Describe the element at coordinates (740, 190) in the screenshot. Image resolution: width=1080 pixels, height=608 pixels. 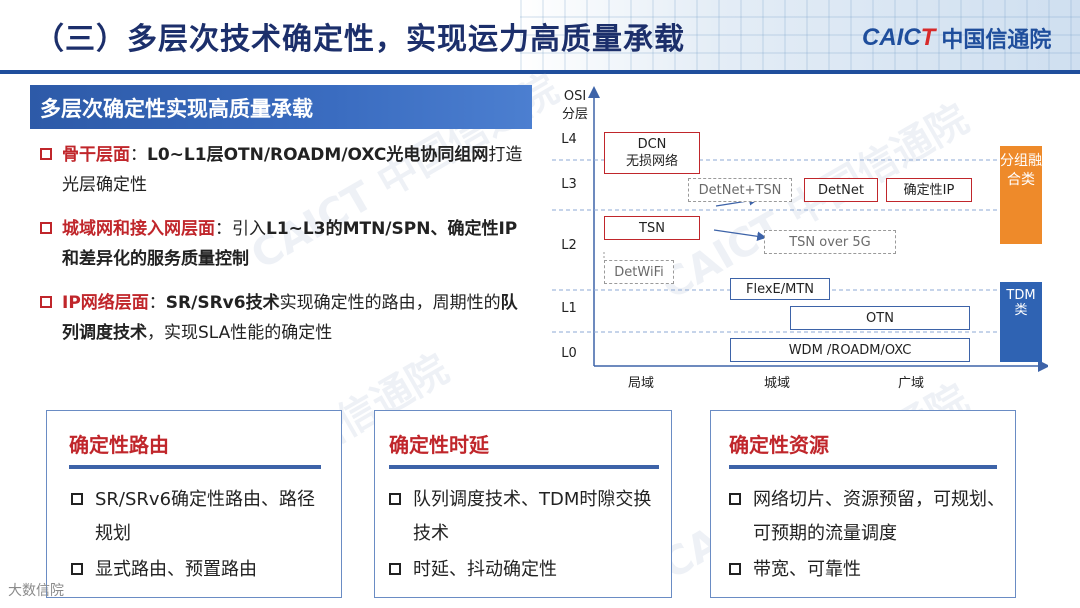
I see `box-detnet-tsn: DetNet+TSN` at that location.